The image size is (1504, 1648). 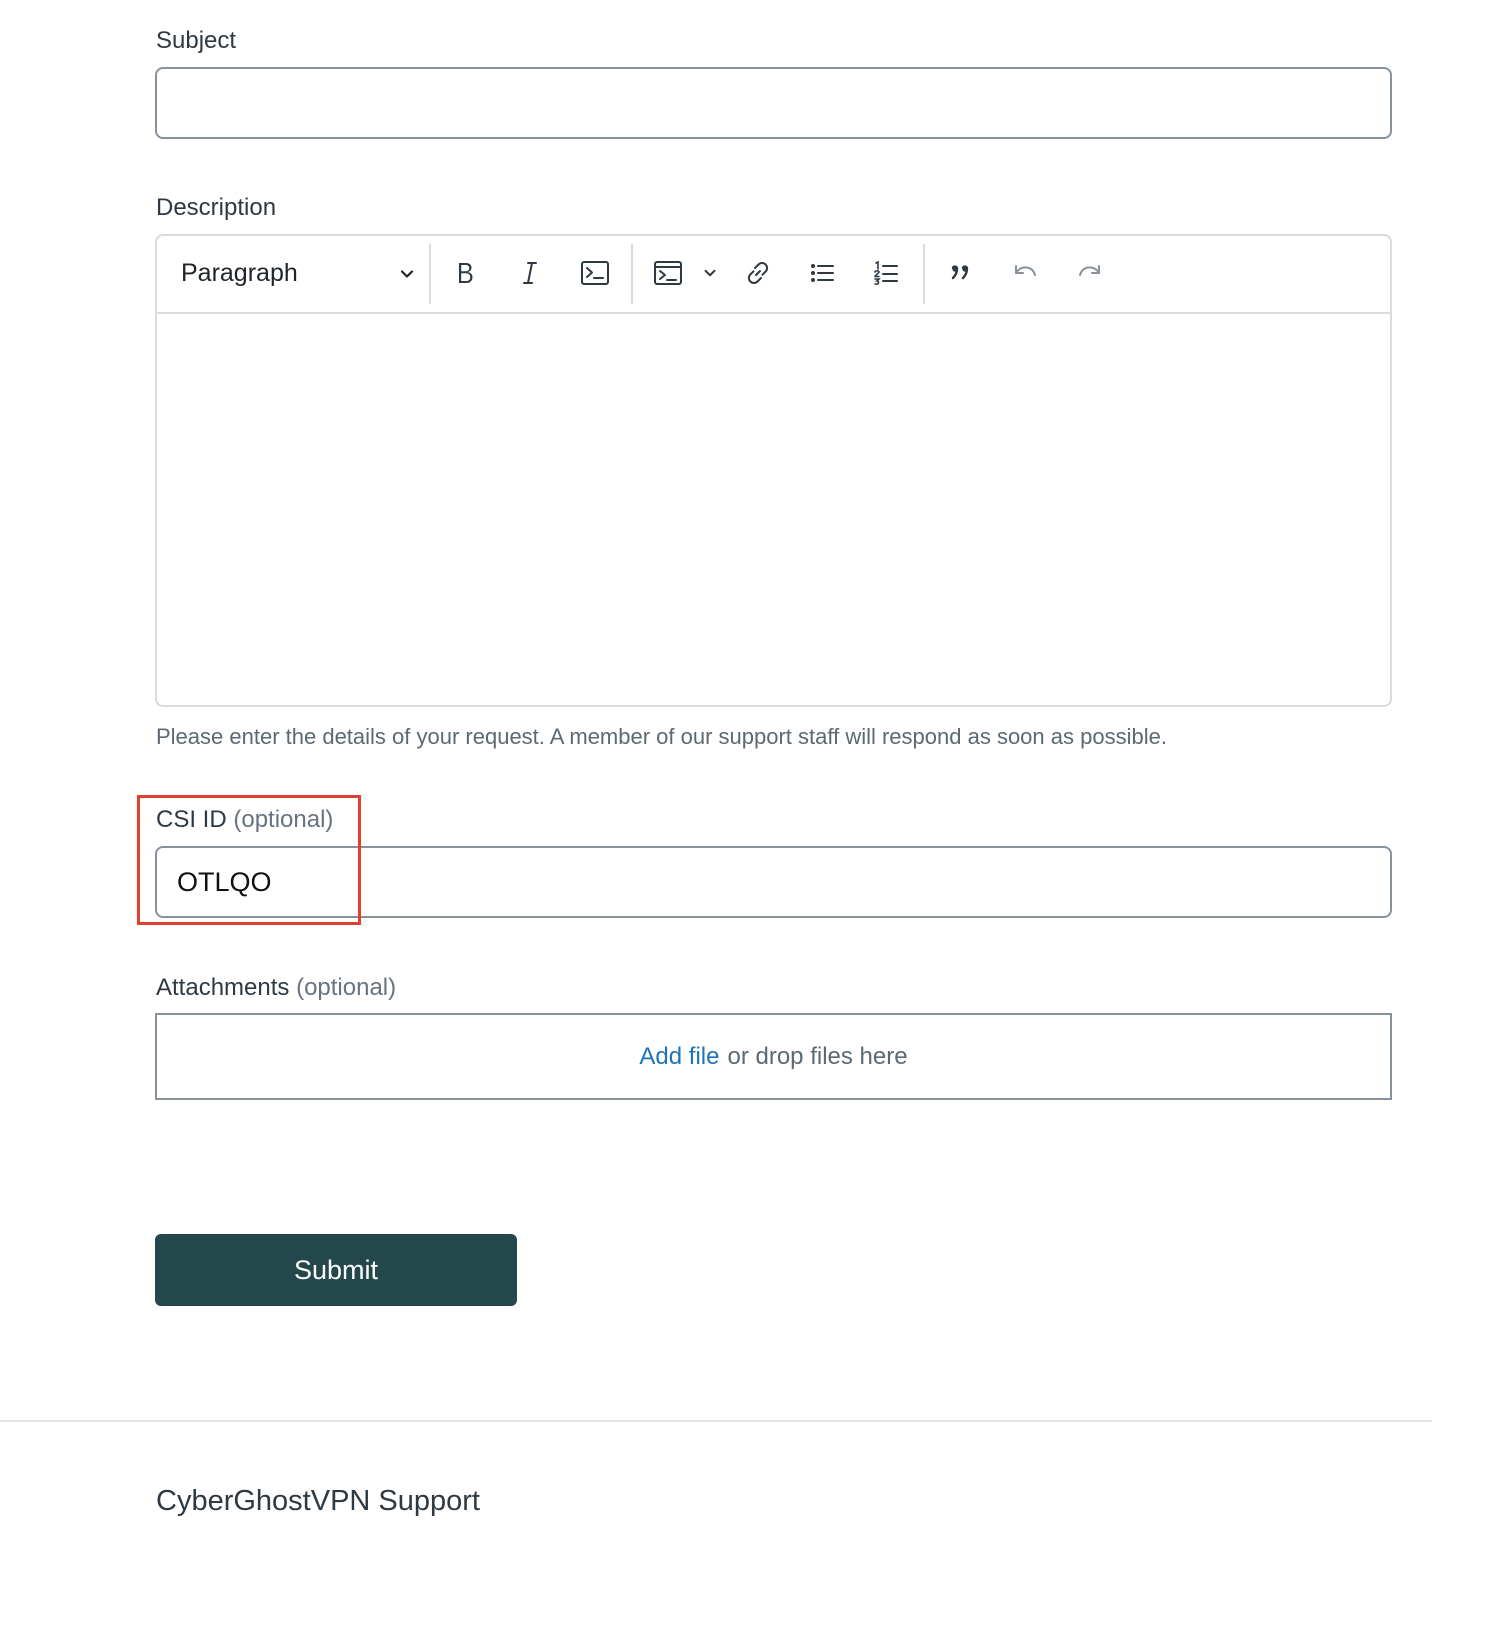 What do you see at coordinates (679, 1057) in the screenshot?
I see `add-file-link: Add file` at bounding box center [679, 1057].